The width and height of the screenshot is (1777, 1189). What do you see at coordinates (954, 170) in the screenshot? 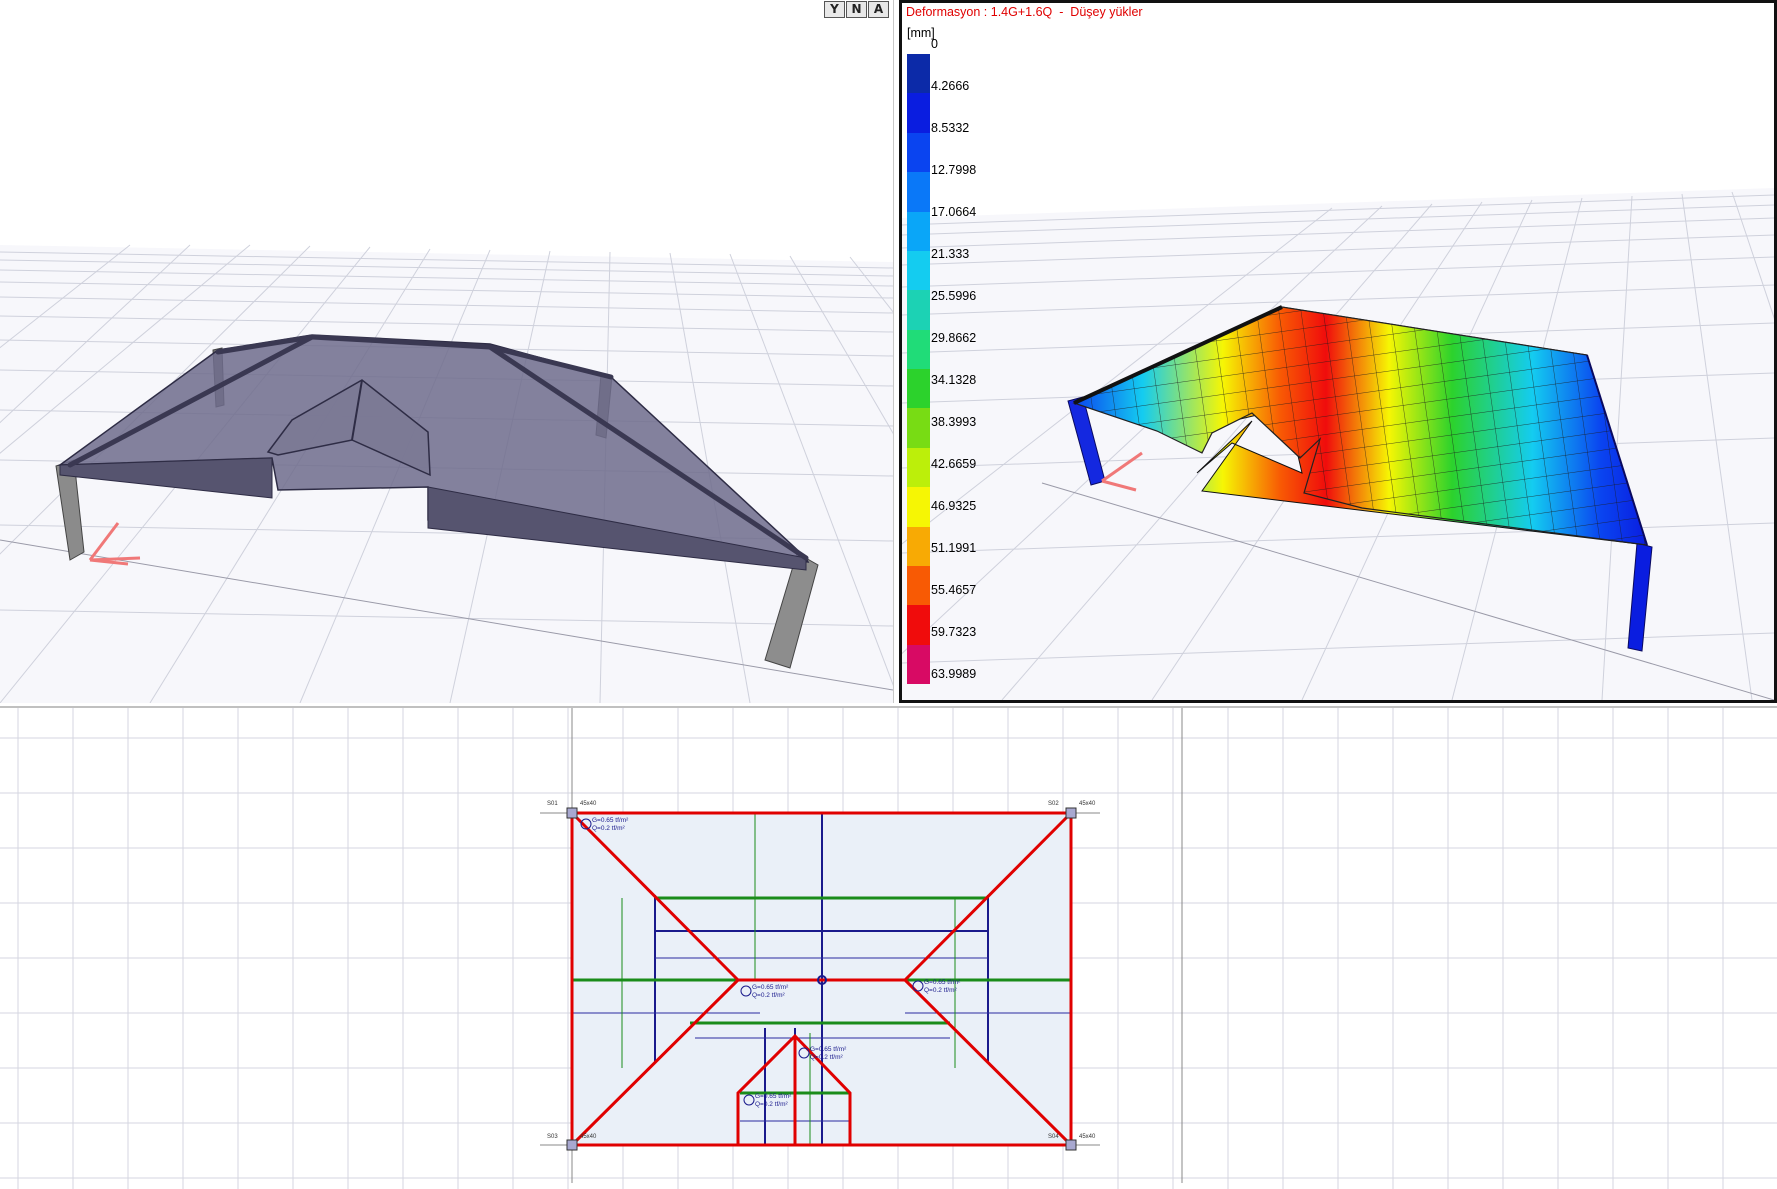
I see `legend-label: 12.7998` at bounding box center [954, 170].